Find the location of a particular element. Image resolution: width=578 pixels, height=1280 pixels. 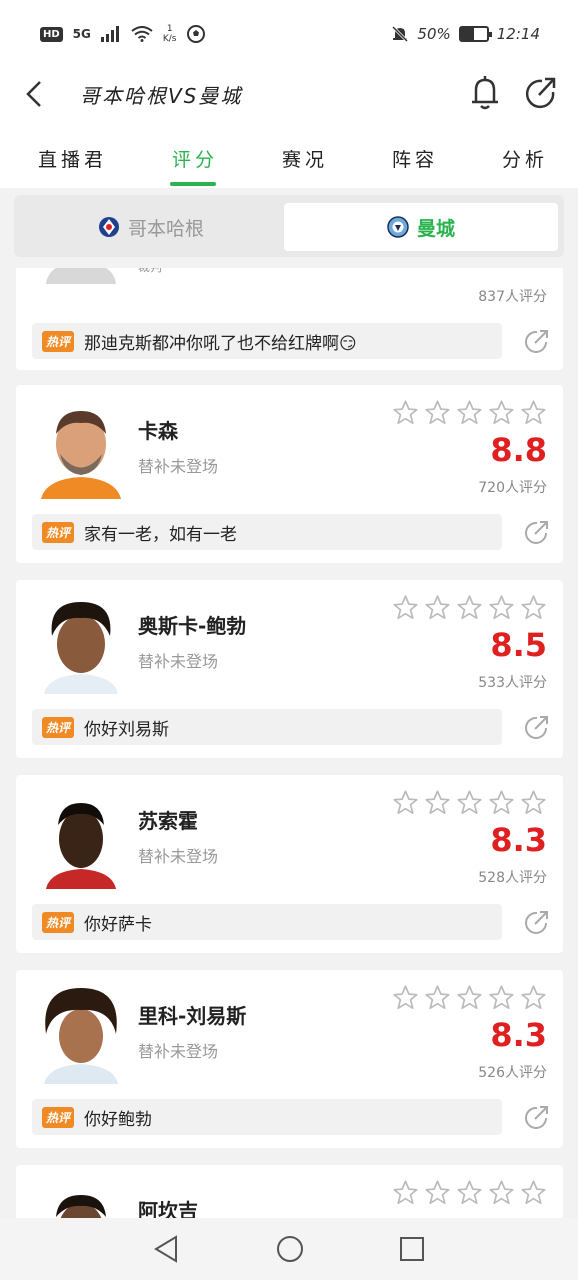

mute-bell-icon is located at coordinates (400, 34).